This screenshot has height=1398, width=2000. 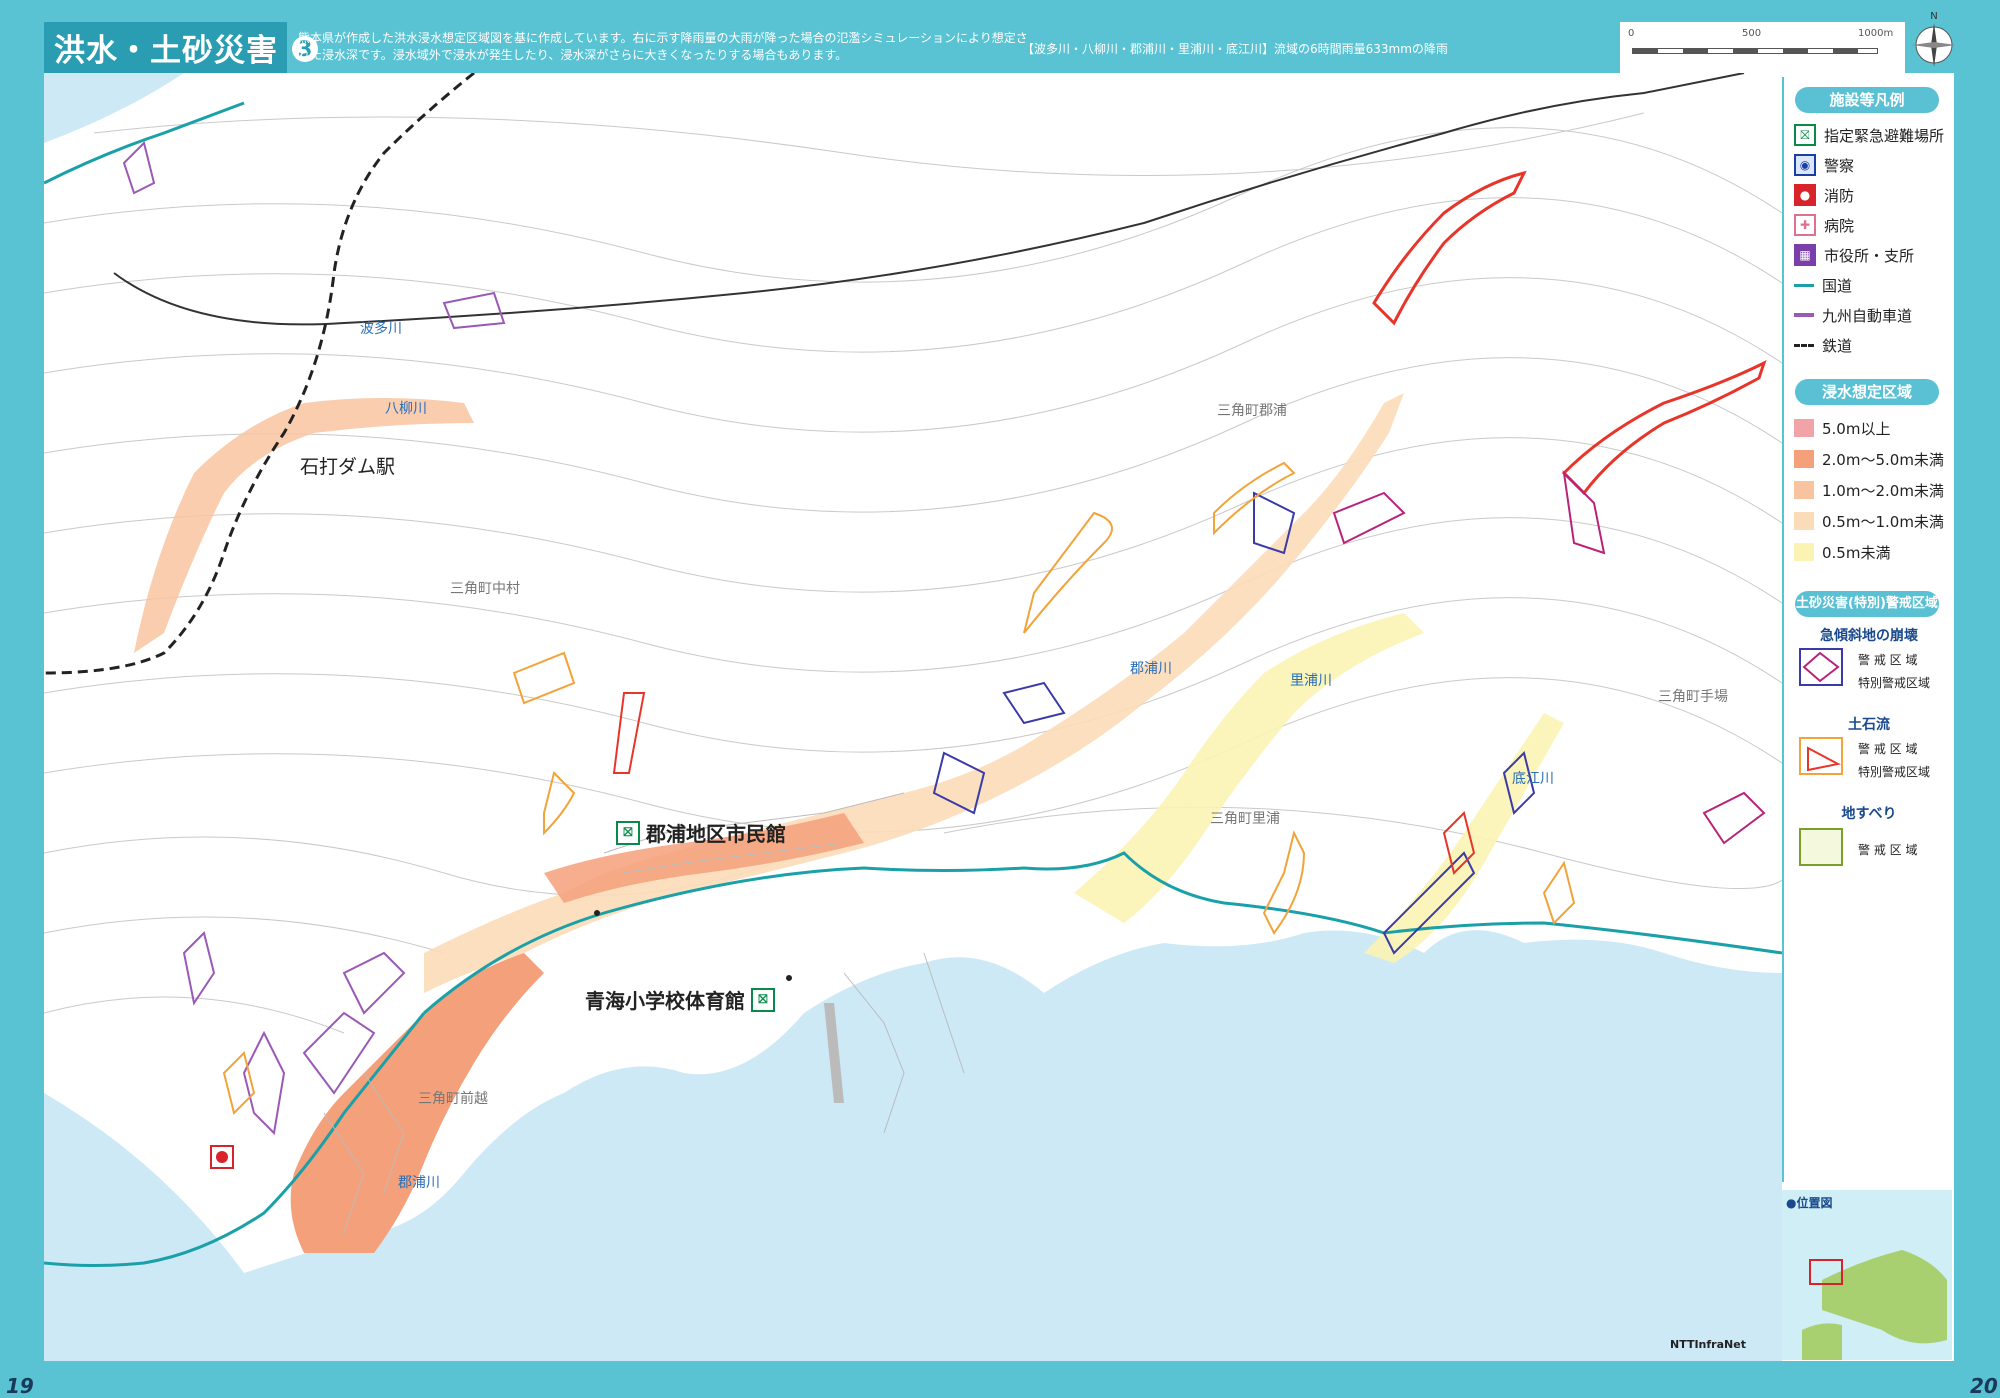 What do you see at coordinates (1151, 669) in the screenshot?
I see `river-label-goura: 郡浦川` at bounding box center [1151, 669].